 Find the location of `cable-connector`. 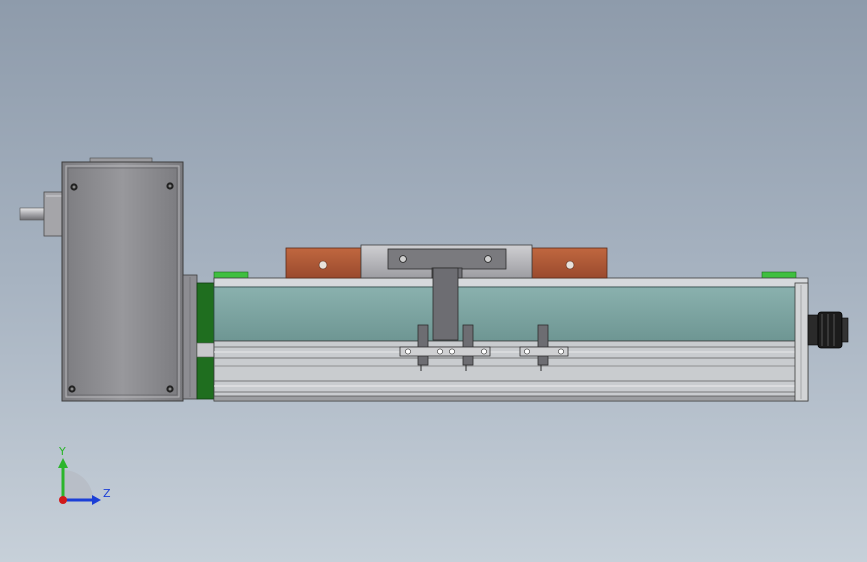

cable-connector is located at coordinates (828, 330).